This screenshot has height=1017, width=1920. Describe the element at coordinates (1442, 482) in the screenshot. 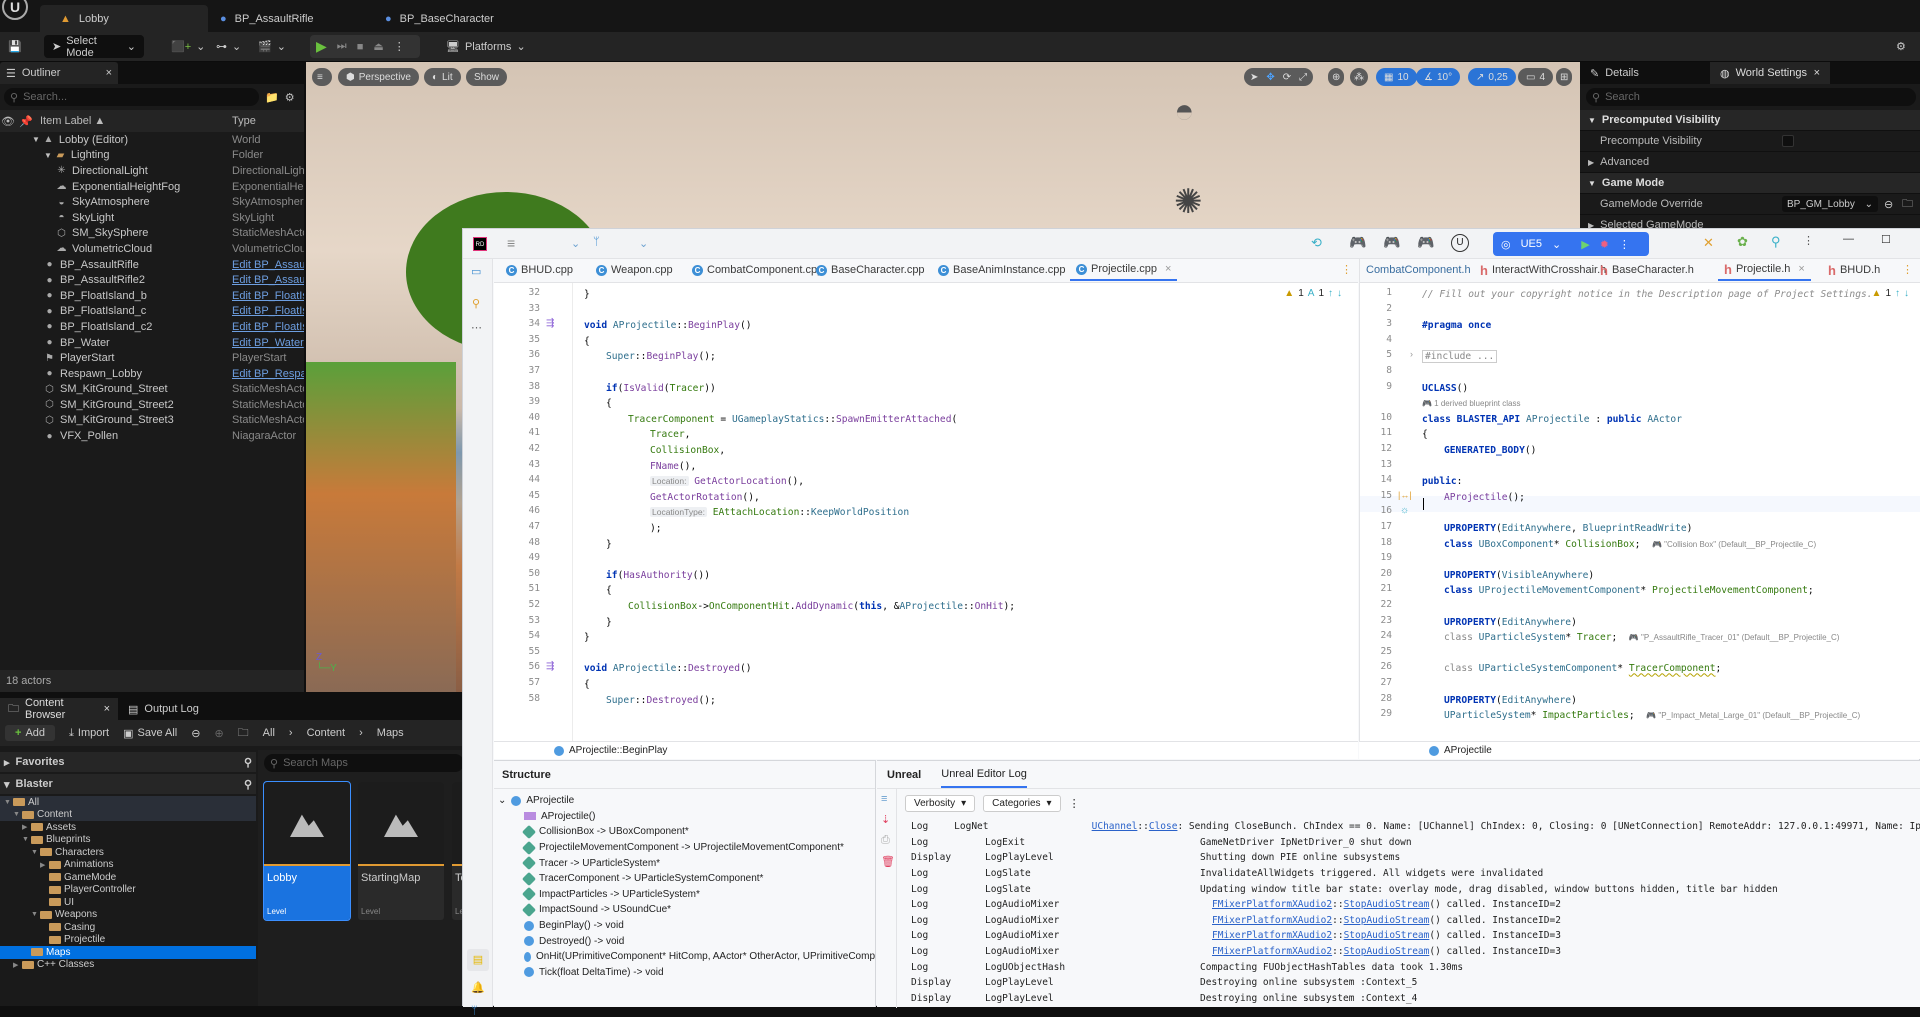

I see `code-line: public:` at that location.